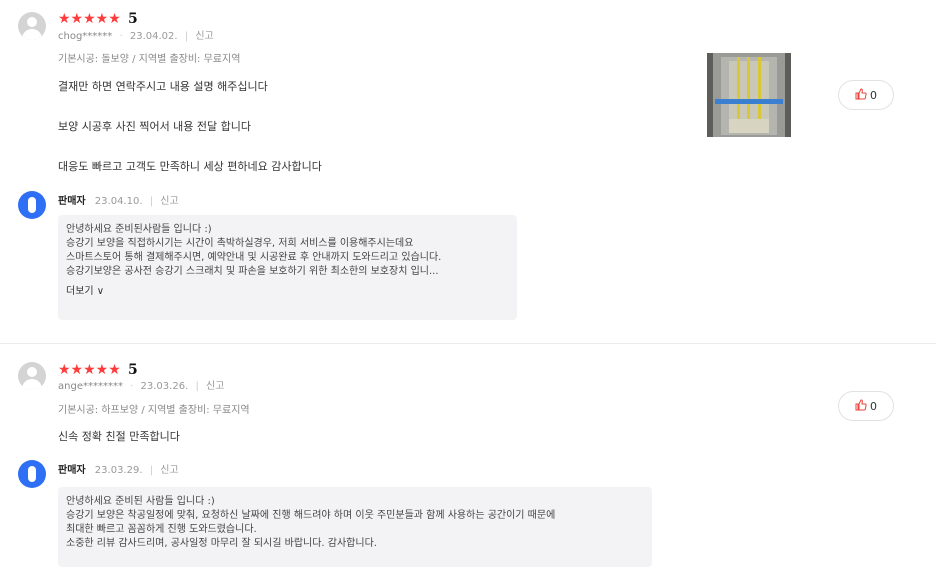 The height and width of the screenshot is (585, 936). I want to click on review-meta: ange******** · 23.03.26. | 신고, so click(141, 386).